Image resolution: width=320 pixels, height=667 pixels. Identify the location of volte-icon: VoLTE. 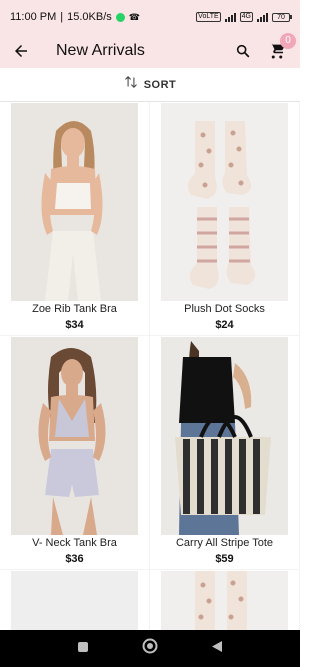
(208, 17).